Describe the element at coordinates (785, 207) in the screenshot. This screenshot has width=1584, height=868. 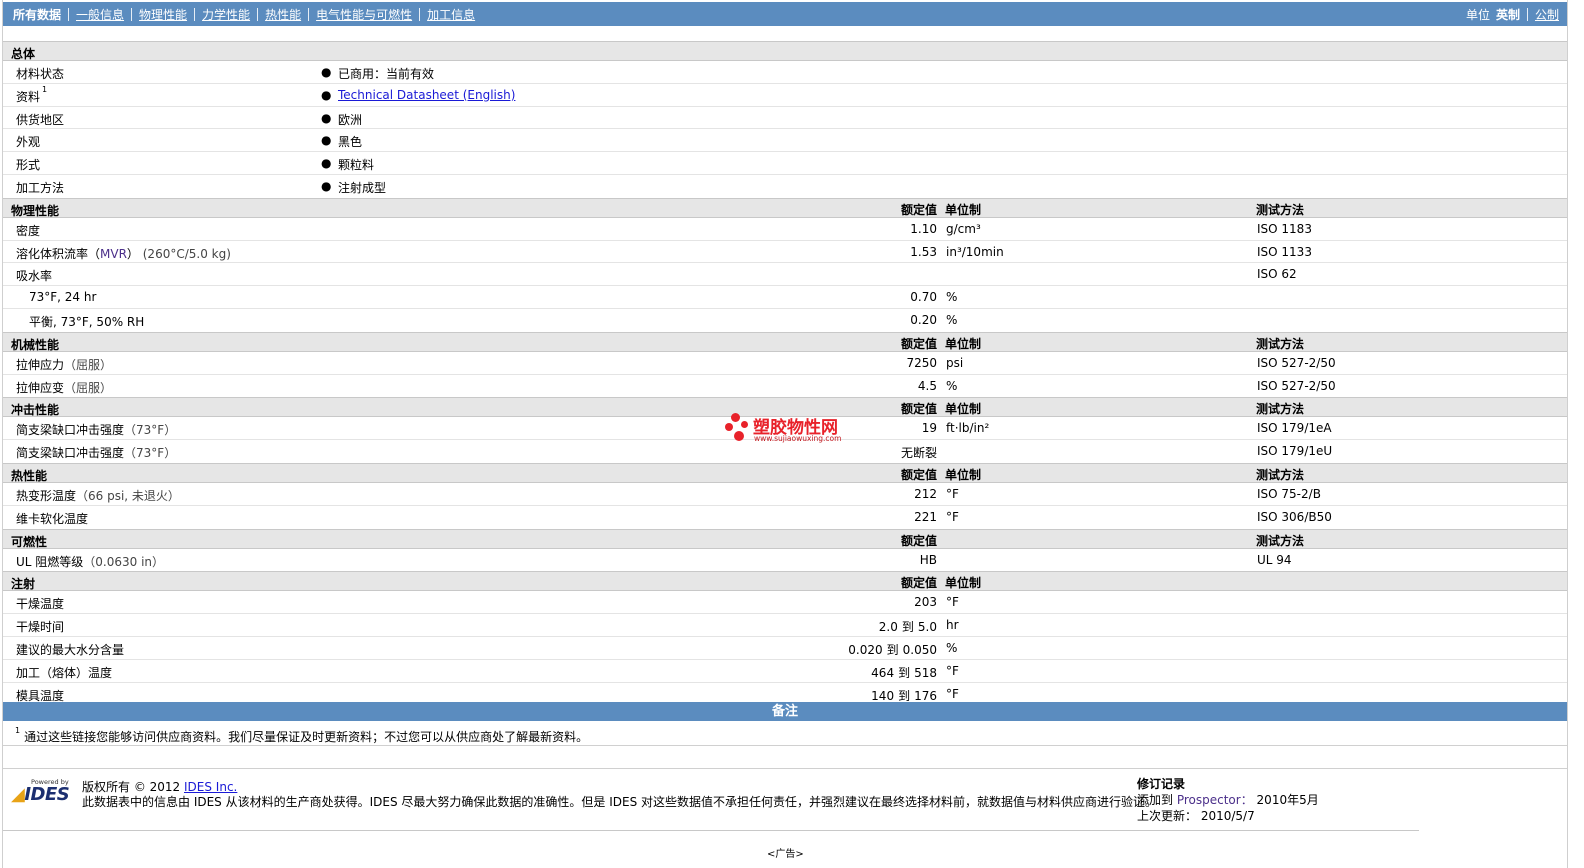
I see `section-header-physical: 物理性能 额定值 单位制 测试方法` at that location.